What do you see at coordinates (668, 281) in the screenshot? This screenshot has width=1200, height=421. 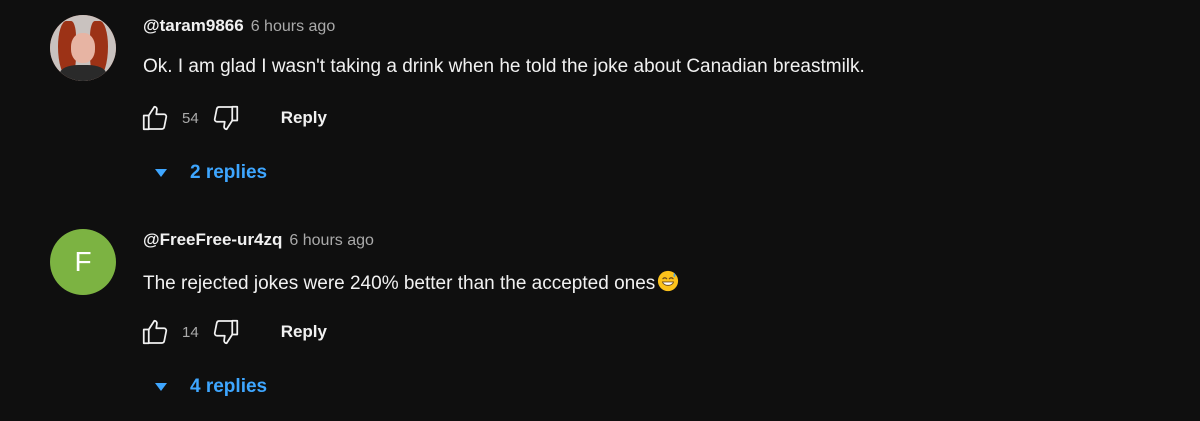 I see `grinning-face-with-sweat-emoji` at bounding box center [668, 281].